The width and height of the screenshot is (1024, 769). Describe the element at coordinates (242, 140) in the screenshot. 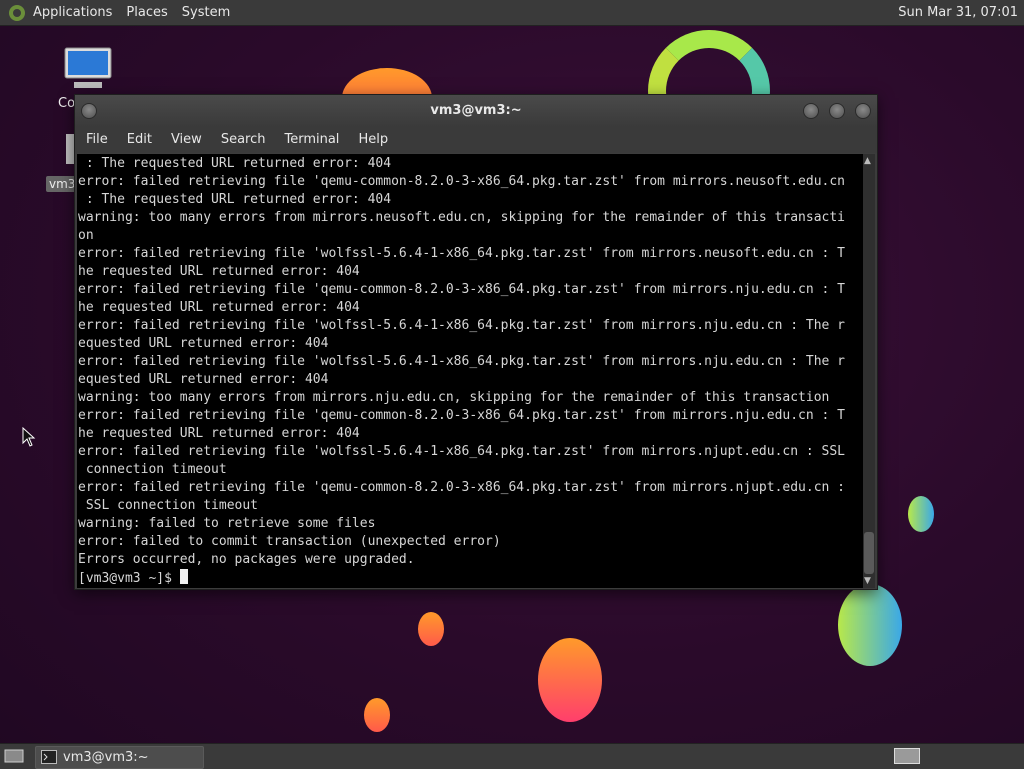

I see `menu-search: Search` at that location.